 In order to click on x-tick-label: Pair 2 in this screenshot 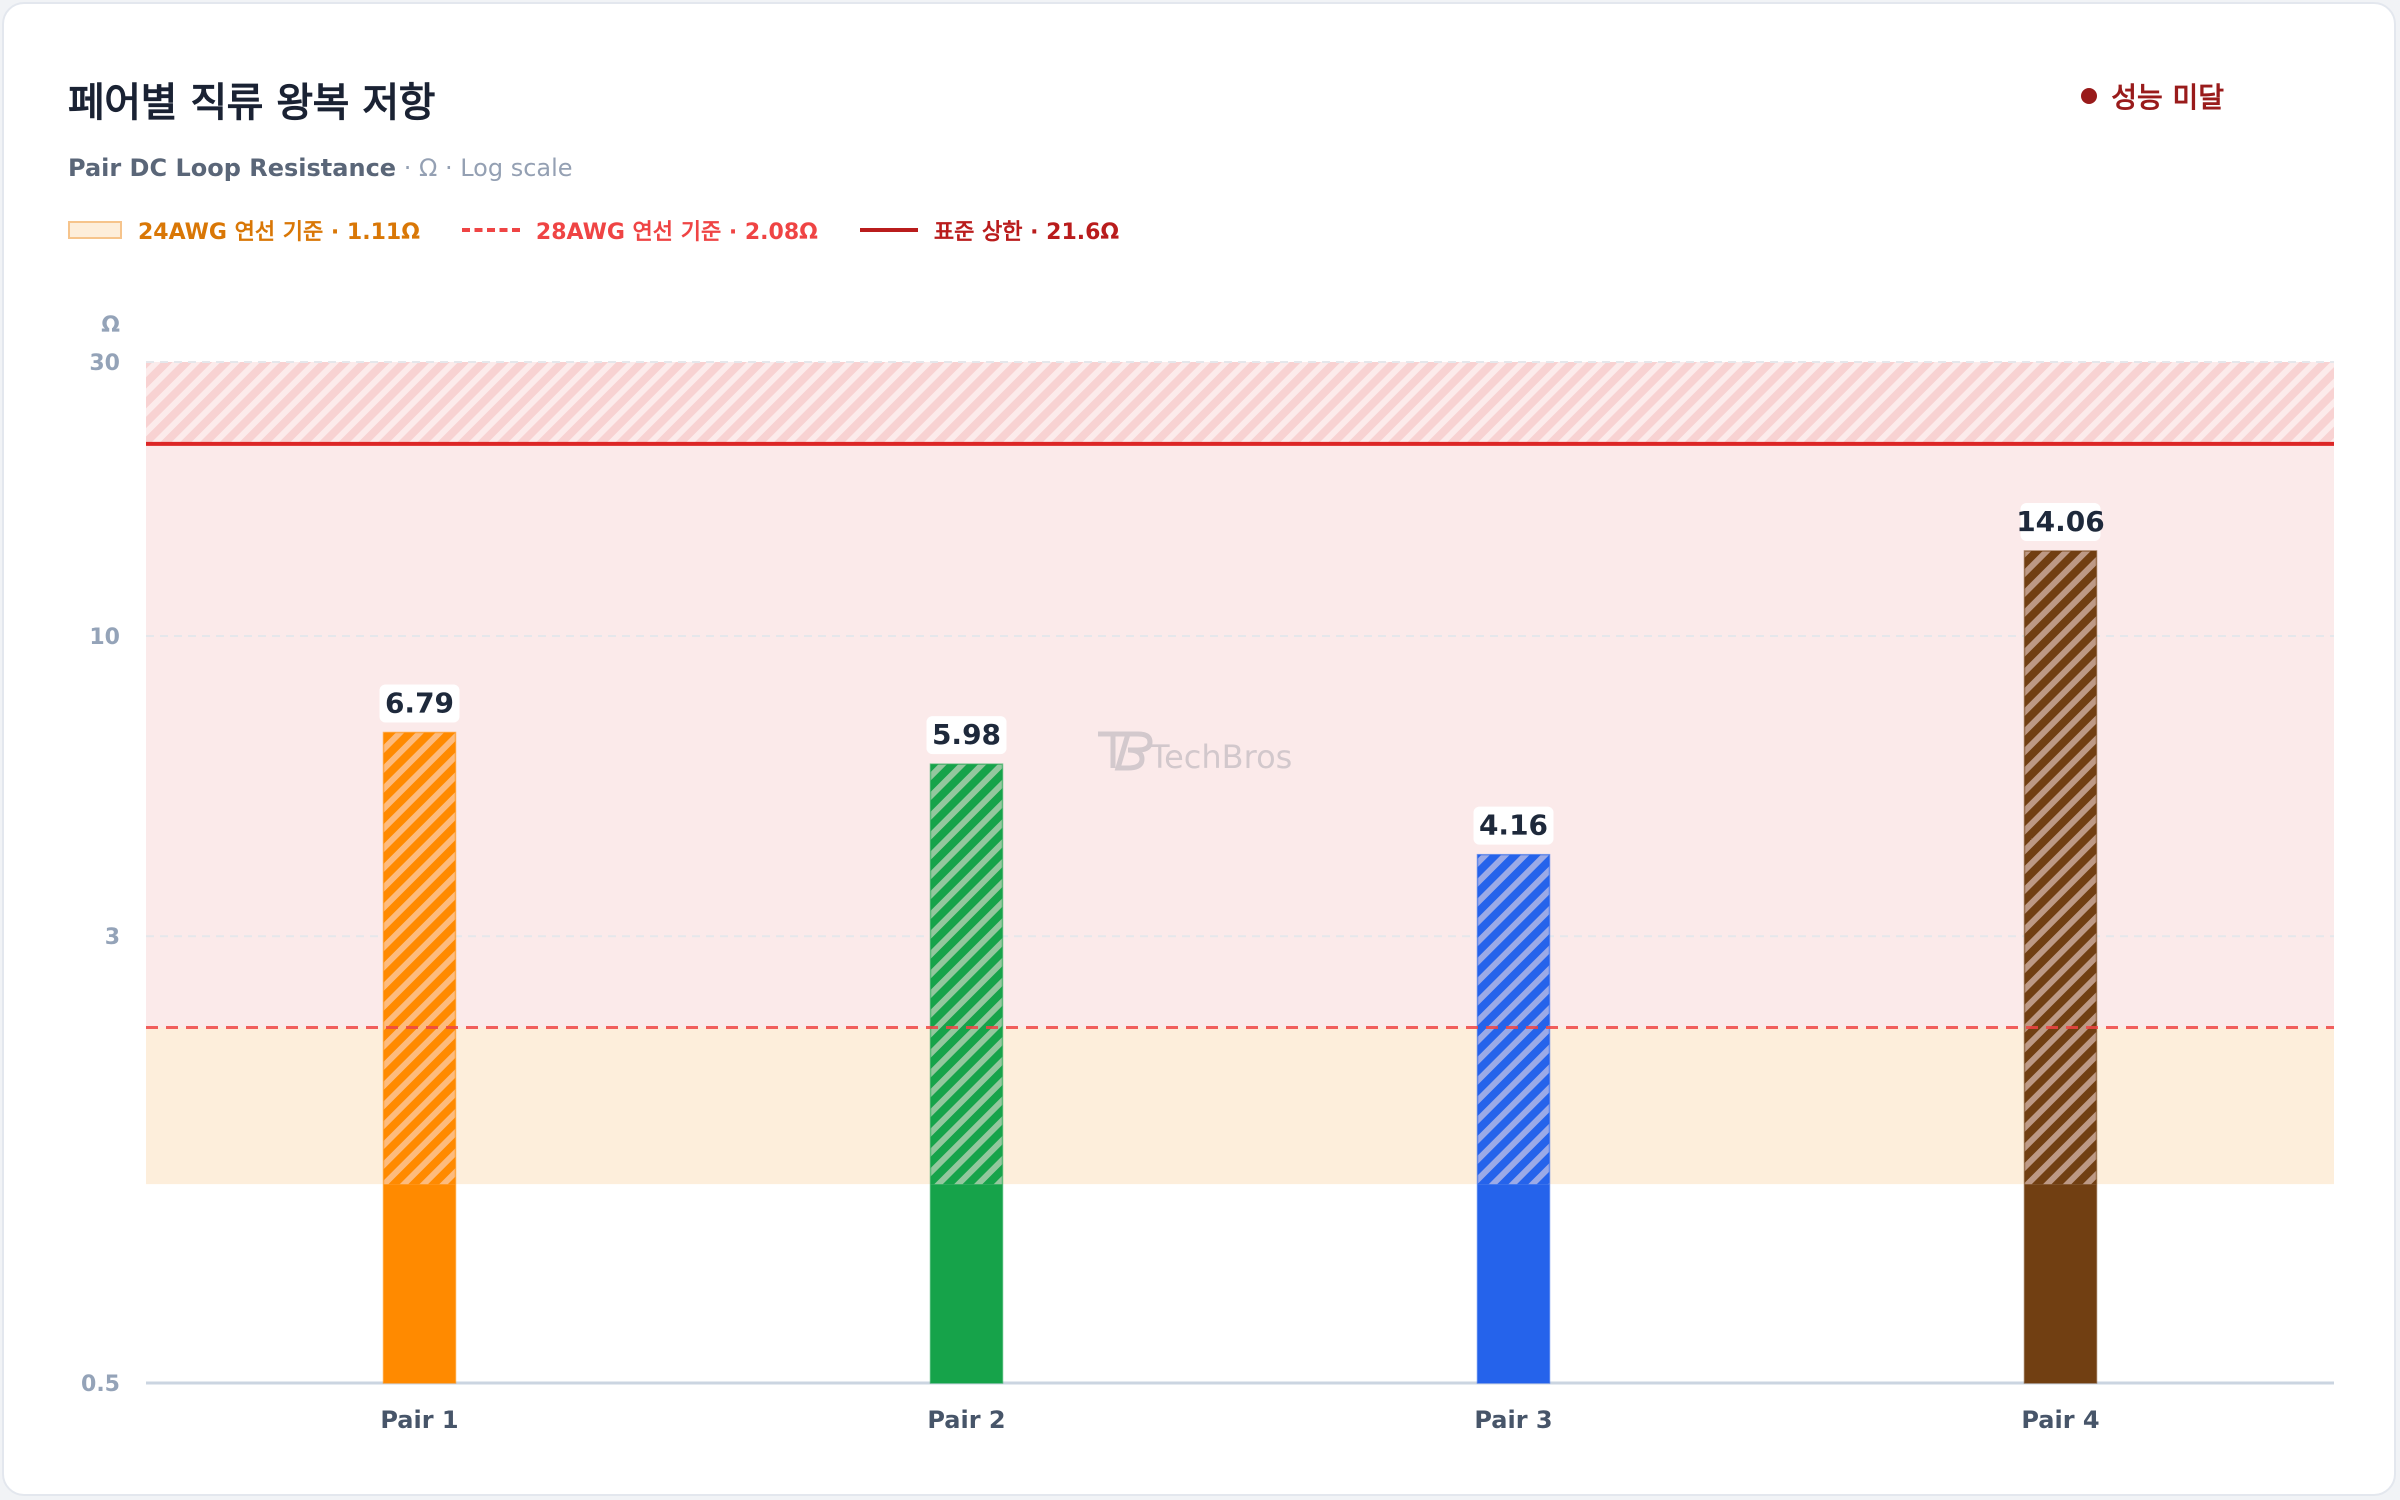, I will do `click(966, 1420)`.